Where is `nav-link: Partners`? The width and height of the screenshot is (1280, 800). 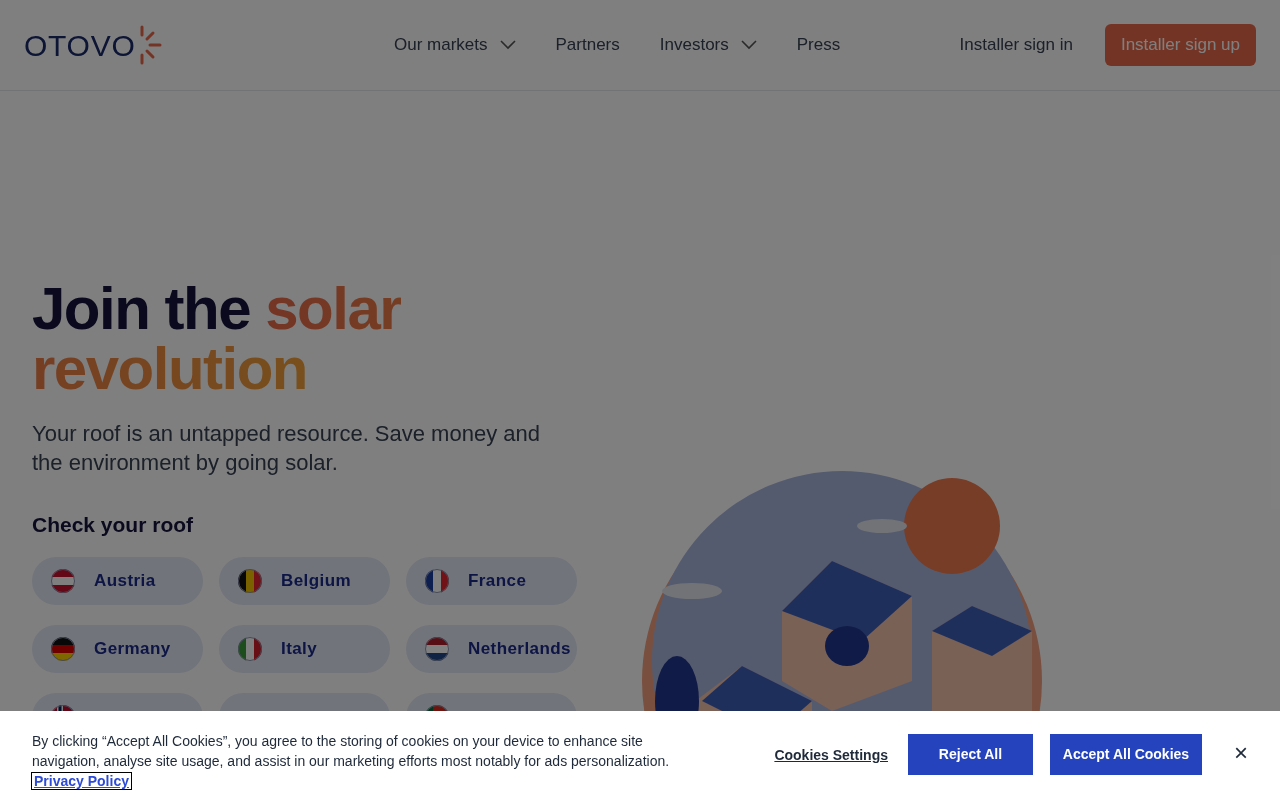 nav-link: Partners is located at coordinates (587, 45).